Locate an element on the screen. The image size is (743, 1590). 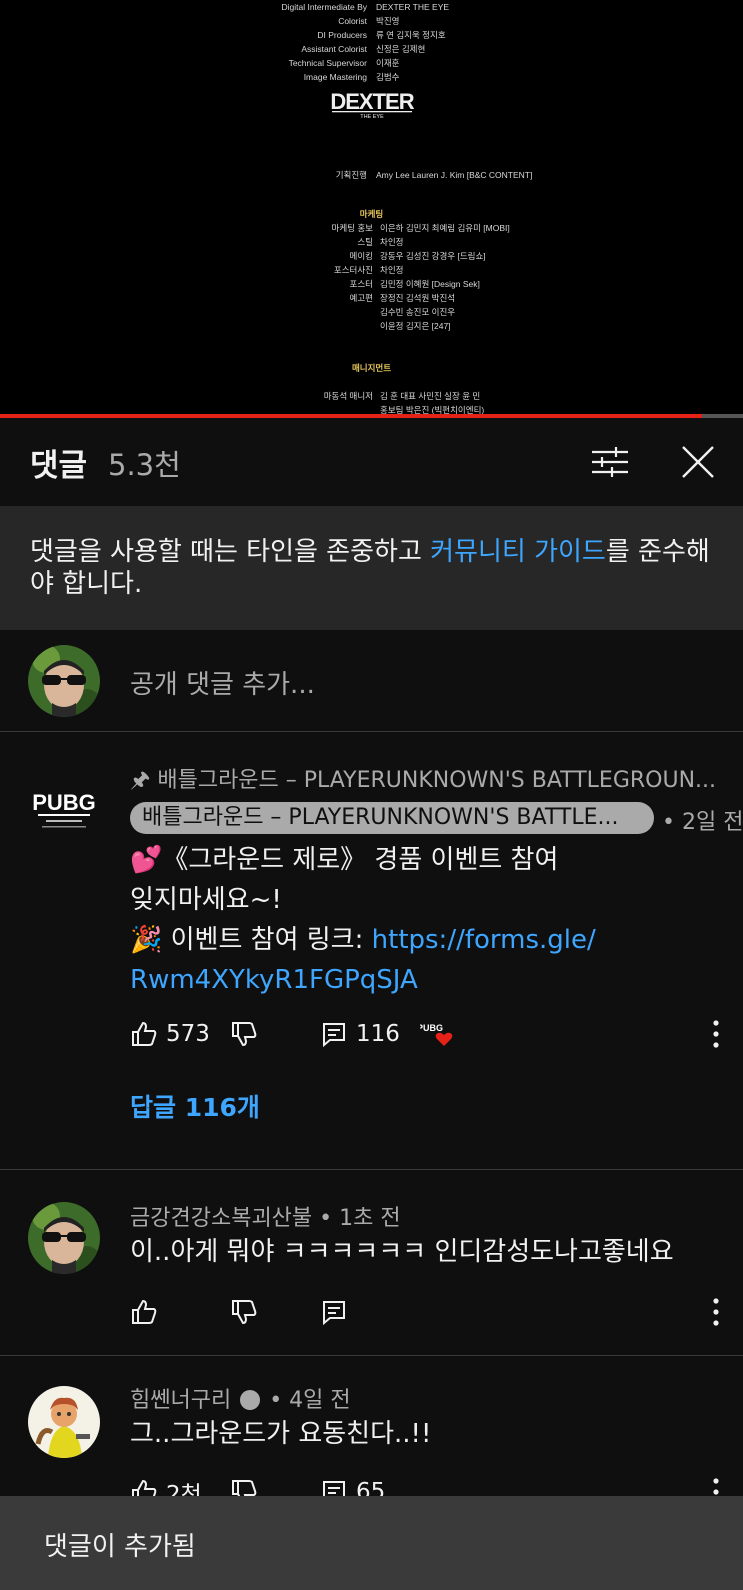
credit-line: 마케팅 홍보 이은하 김민지 최예림 김유미 [MOBI] is located at coordinates (420, 228).